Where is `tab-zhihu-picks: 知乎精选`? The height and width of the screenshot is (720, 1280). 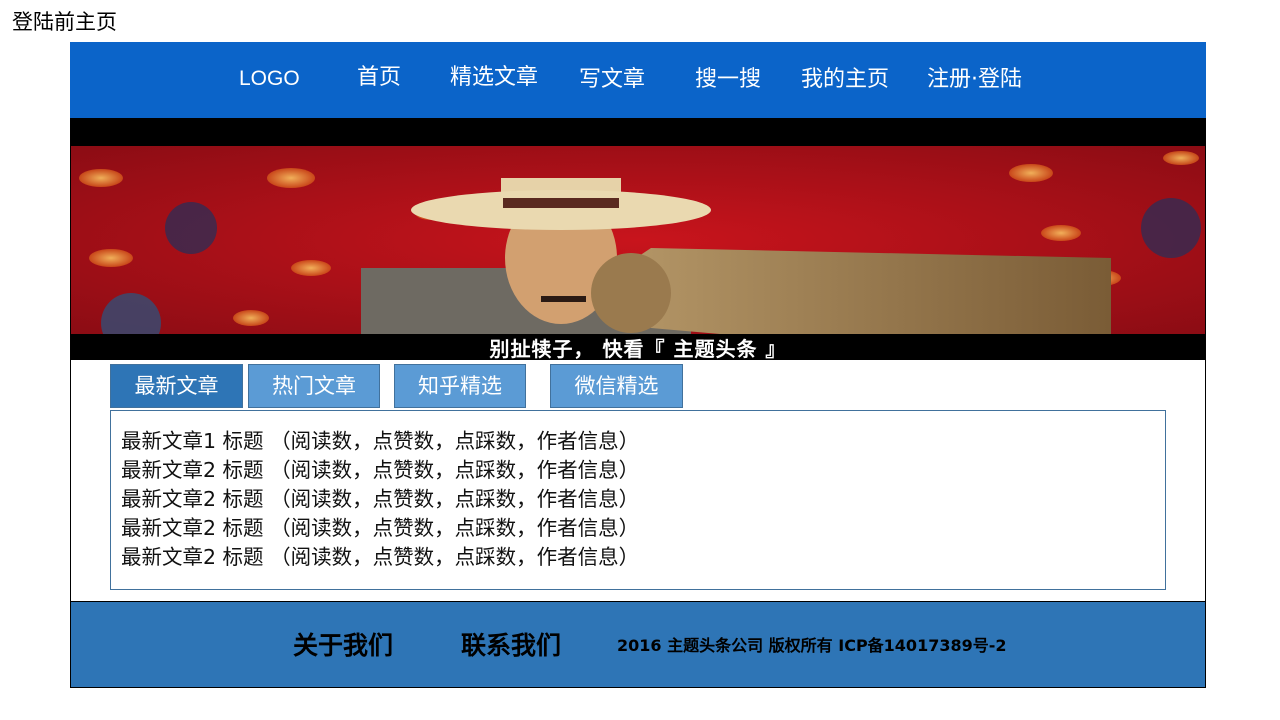 tab-zhihu-picks: 知乎精选 is located at coordinates (460, 386).